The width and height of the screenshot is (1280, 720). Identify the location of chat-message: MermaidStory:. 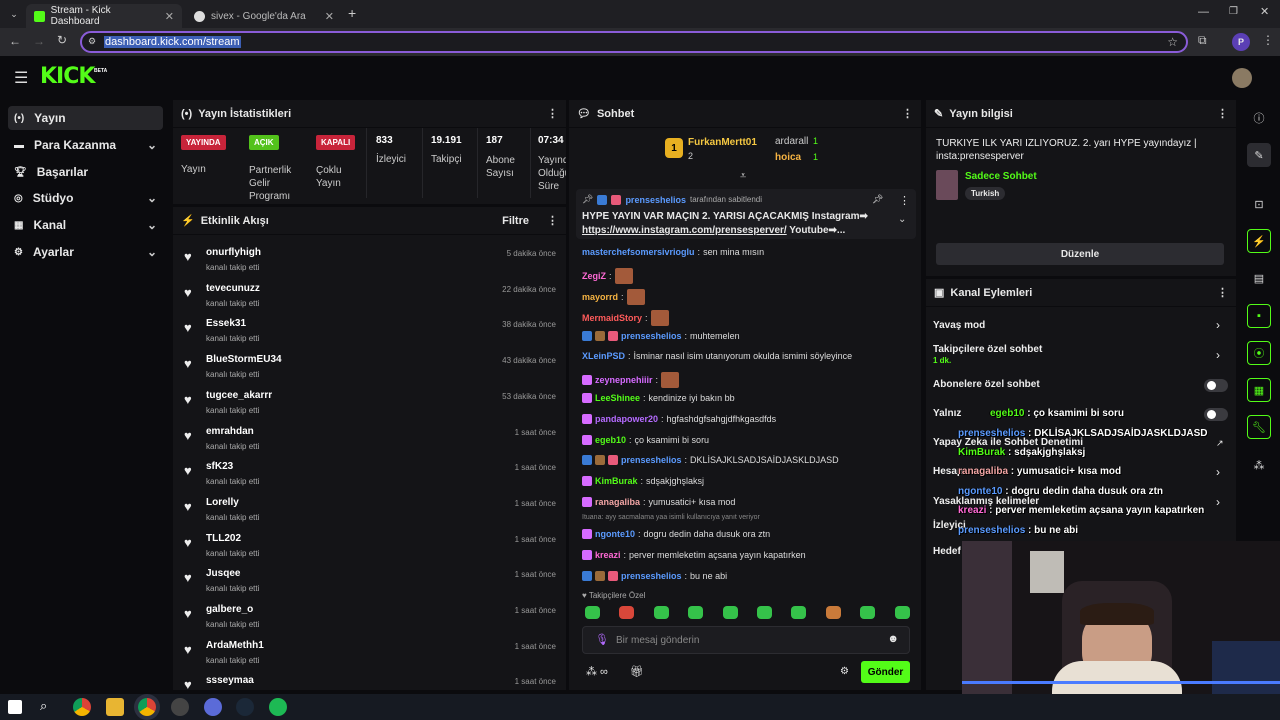
(625, 317).